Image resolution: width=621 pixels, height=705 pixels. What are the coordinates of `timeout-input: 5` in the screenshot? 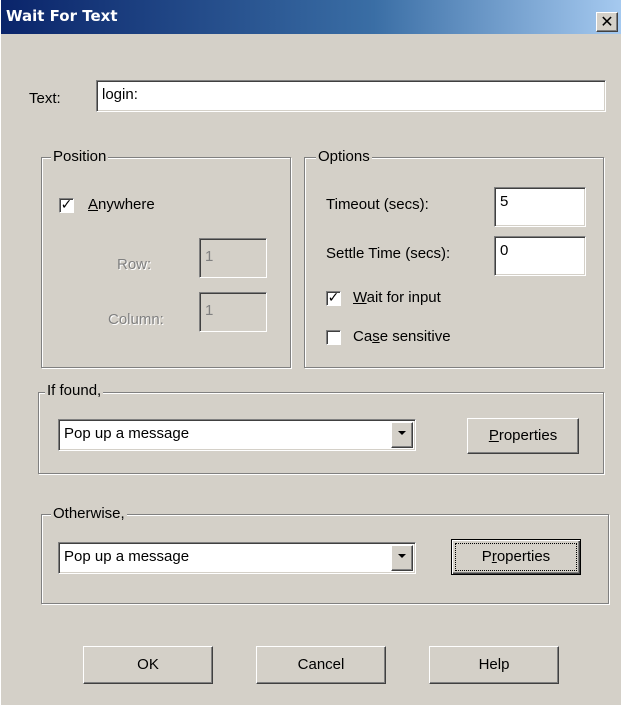 It's located at (540, 207).